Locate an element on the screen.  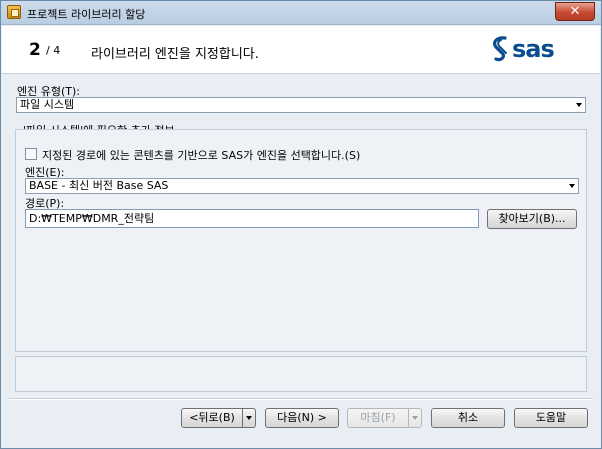
engine-type-value: 파일 시스템 is located at coordinates (47, 104).